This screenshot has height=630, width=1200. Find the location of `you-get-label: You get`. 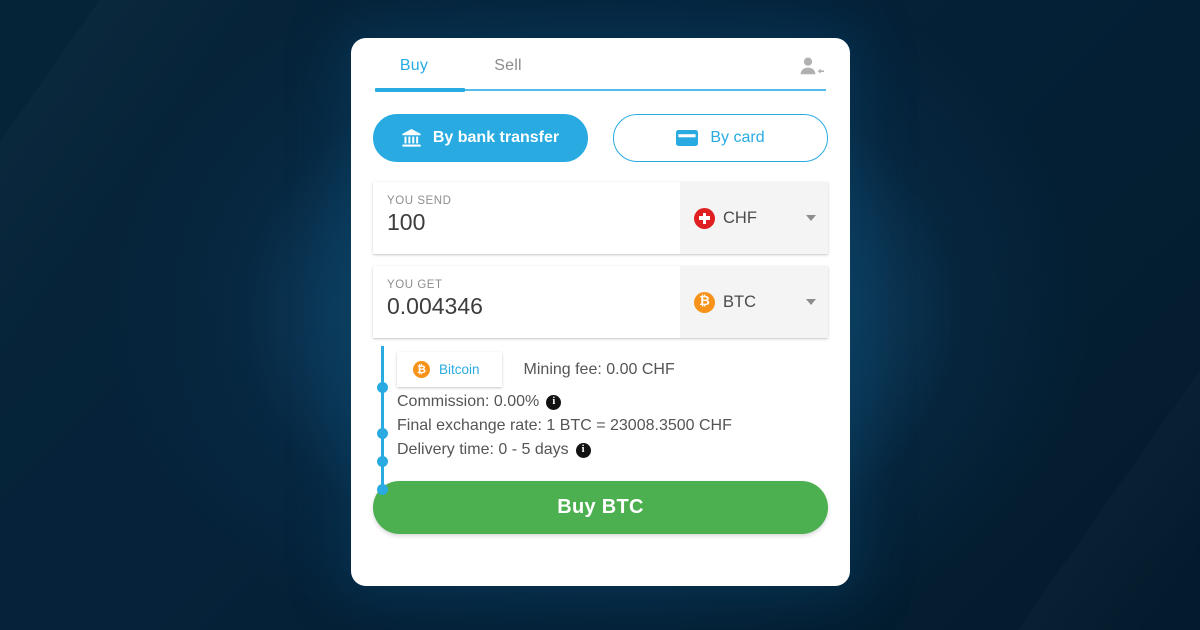

you-get-label: You get is located at coordinates (415, 285).